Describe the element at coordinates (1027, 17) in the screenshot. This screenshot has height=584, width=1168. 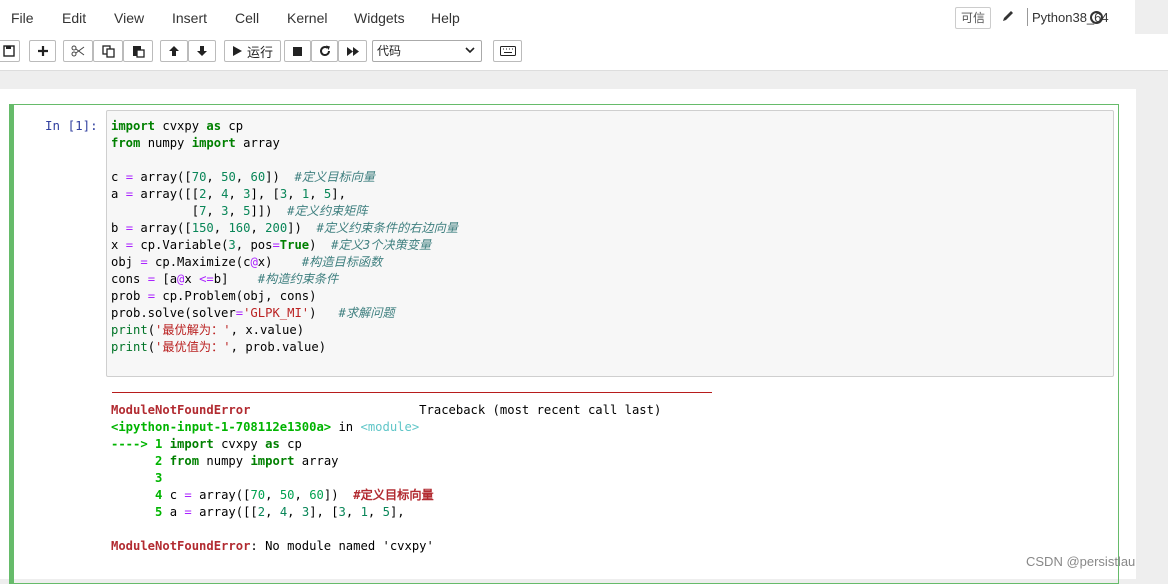
I see `divider` at that location.